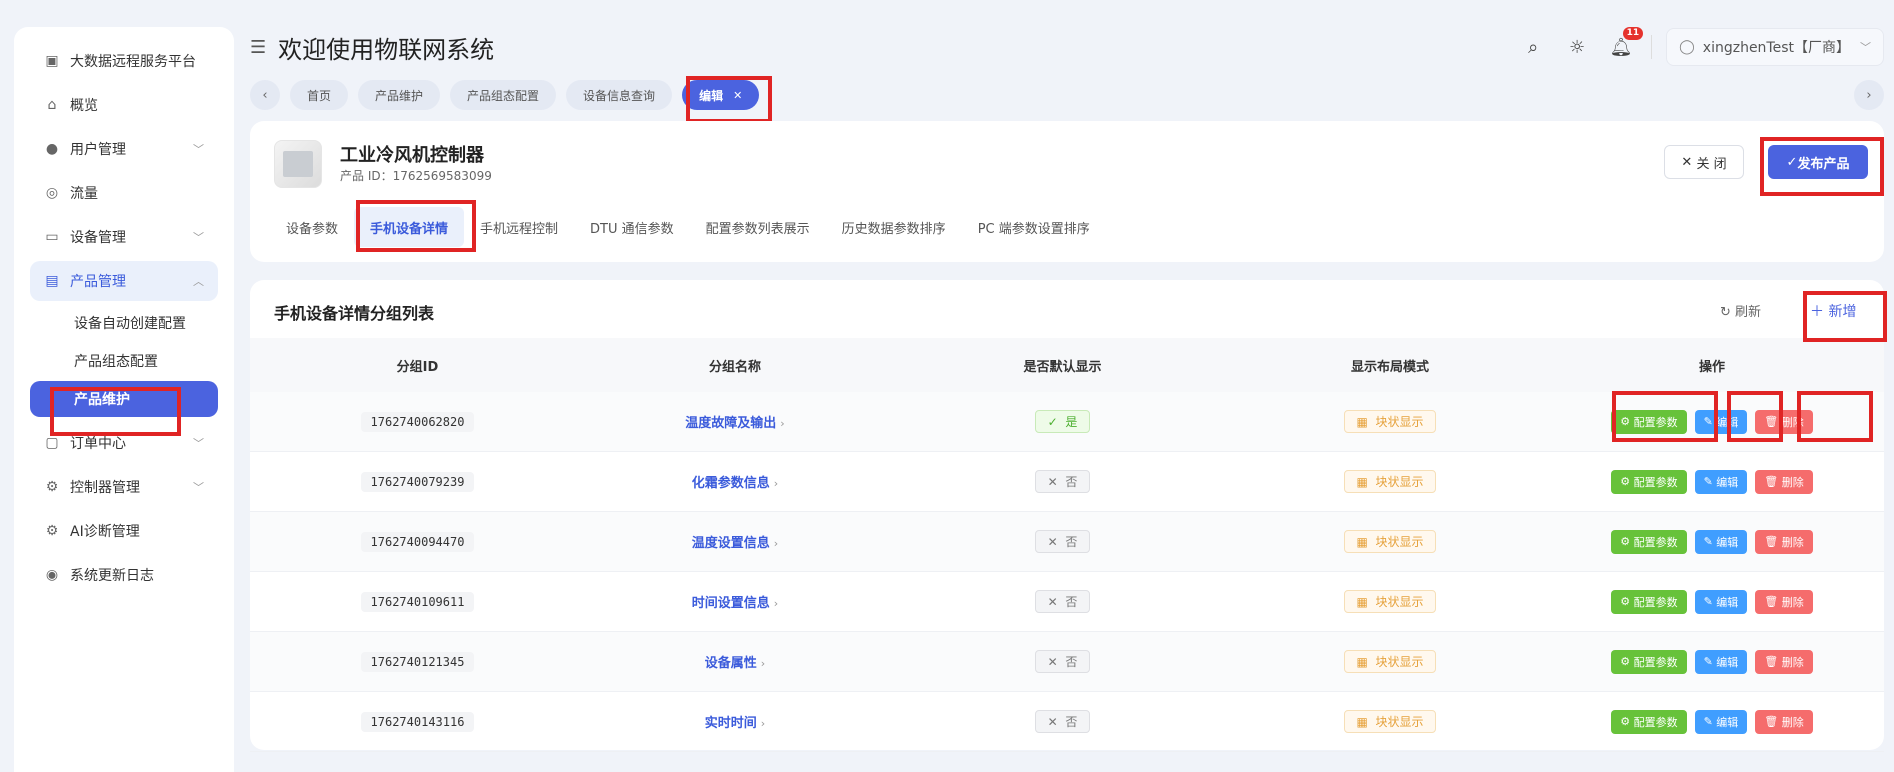 The height and width of the screenshot is (772, 1894). Describe the element at coordinates (124, 193) in the screenshot. I see `sidebar-item-traffic: ◎ 流量` at that location.